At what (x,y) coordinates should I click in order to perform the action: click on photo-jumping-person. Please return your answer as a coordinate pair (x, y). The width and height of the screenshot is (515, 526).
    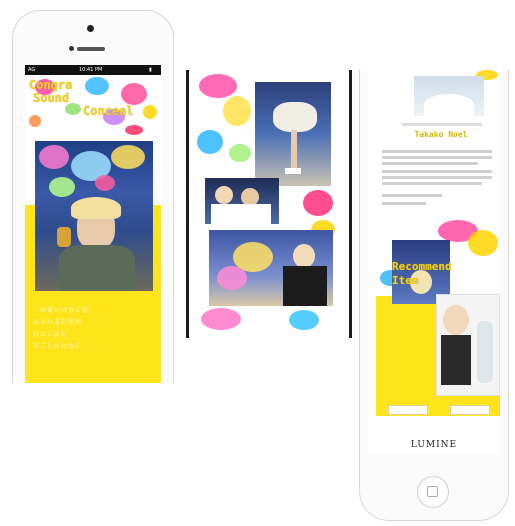
    Looking at the image, I should click on (293, 134).